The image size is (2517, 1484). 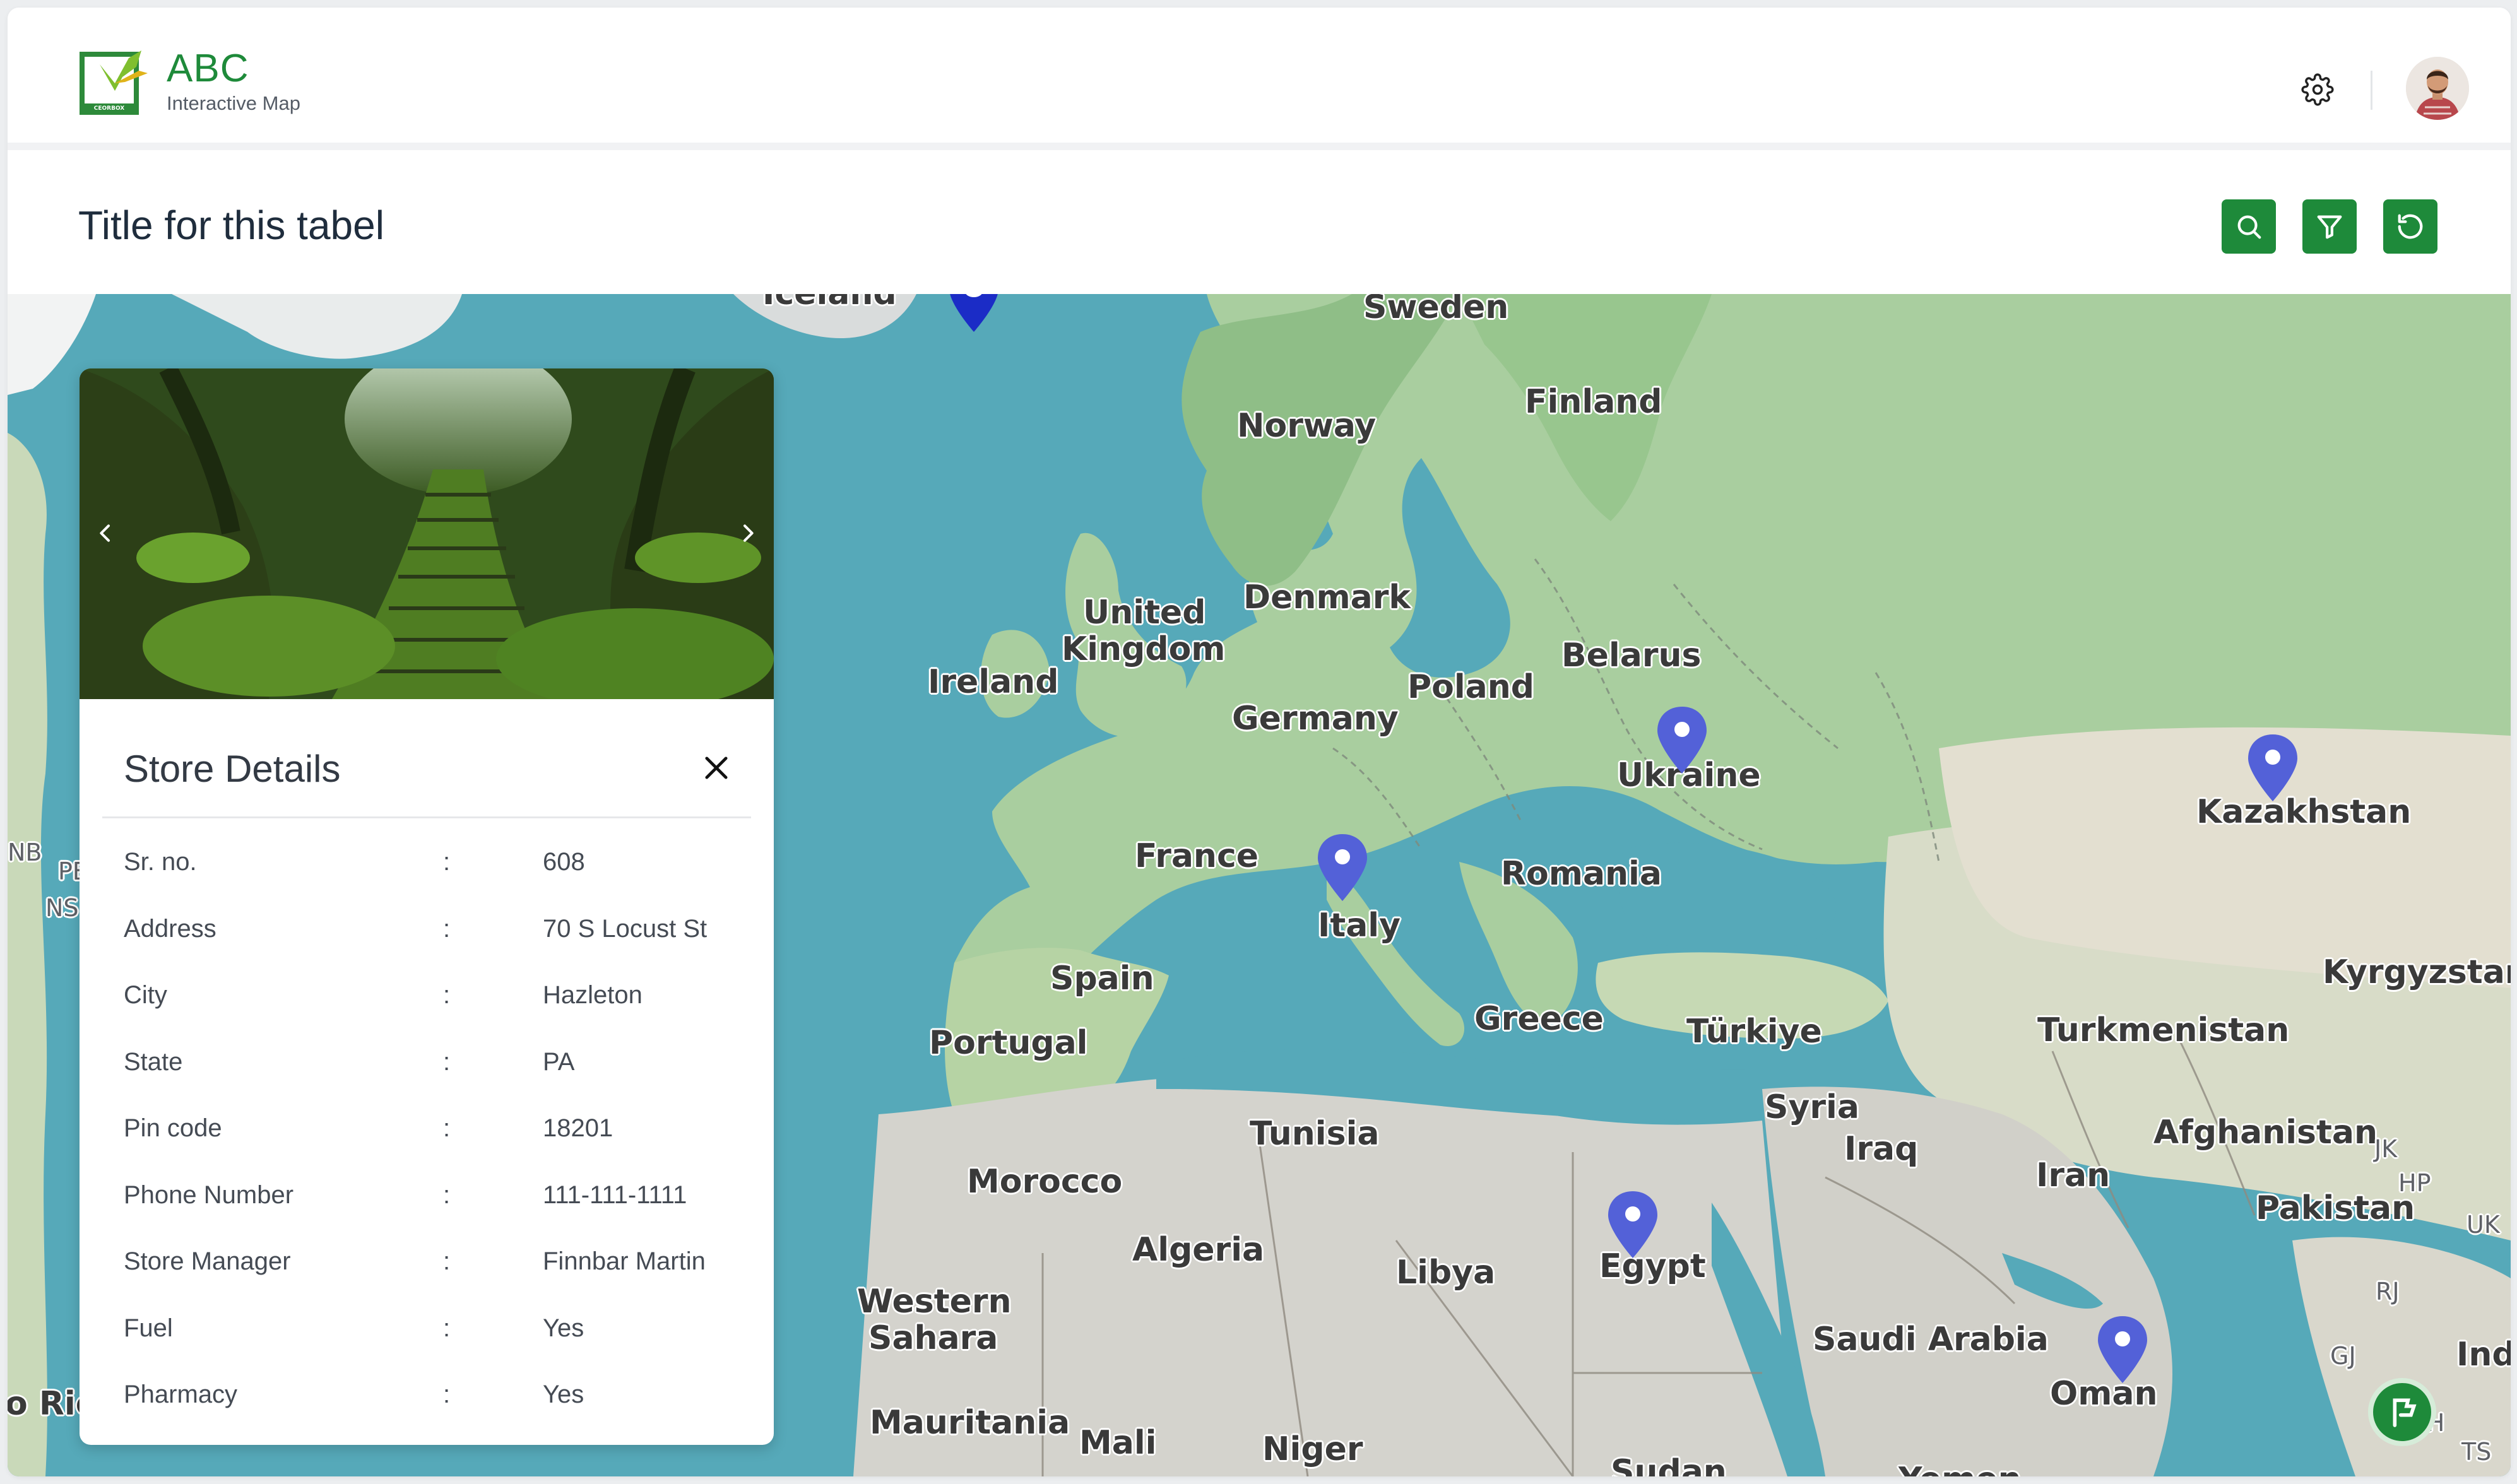 I want to click on map-label: France, so click(x=1197, y=856).